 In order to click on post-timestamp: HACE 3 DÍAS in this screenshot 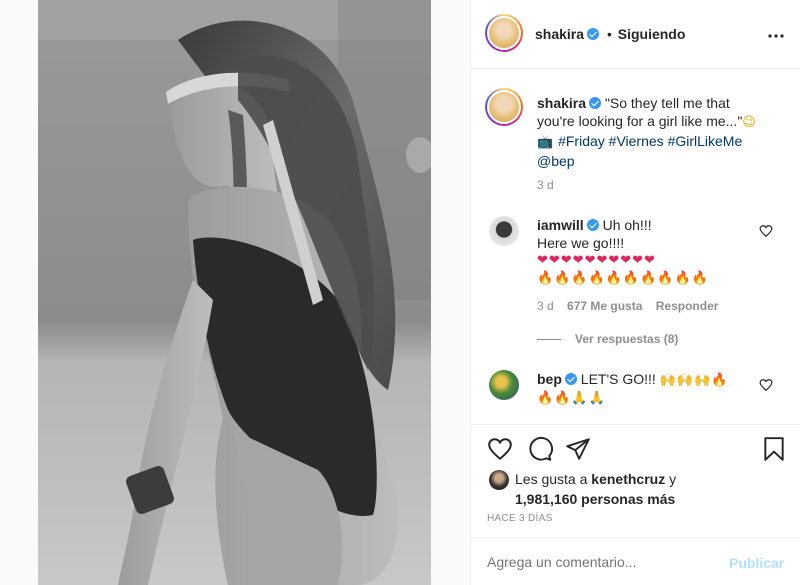, I will do `click(520, 518)`.